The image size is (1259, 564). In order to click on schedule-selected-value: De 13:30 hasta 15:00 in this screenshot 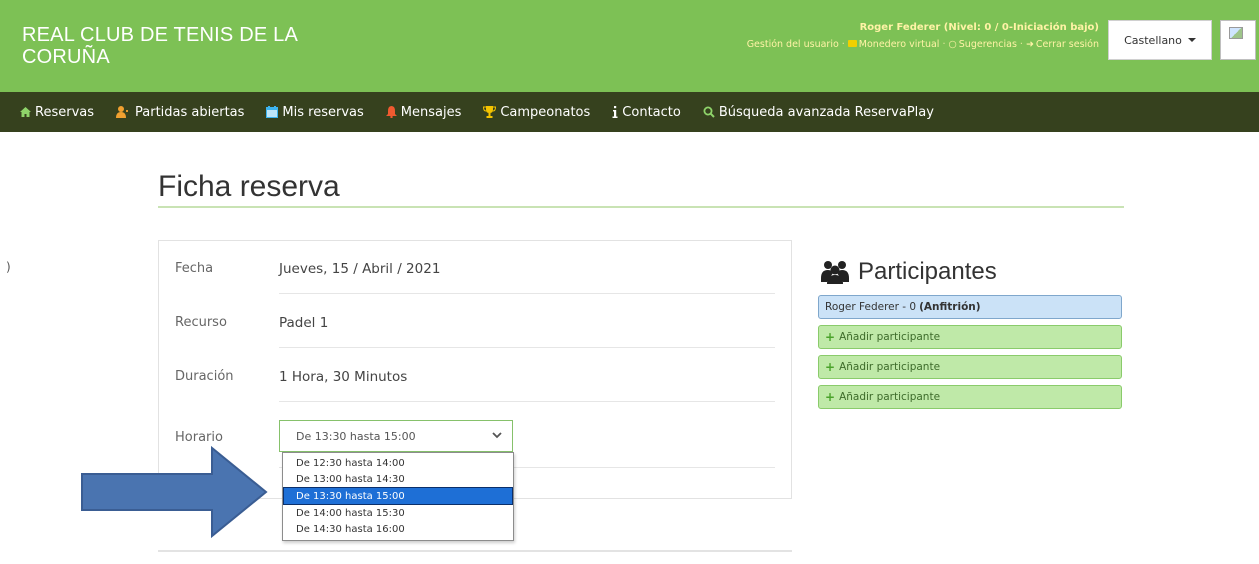, I will do `click(356, 436)`.